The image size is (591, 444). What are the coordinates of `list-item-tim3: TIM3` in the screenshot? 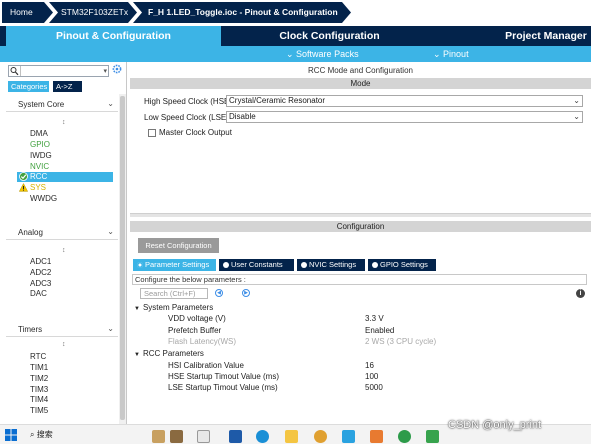 It's located at (39, 390).